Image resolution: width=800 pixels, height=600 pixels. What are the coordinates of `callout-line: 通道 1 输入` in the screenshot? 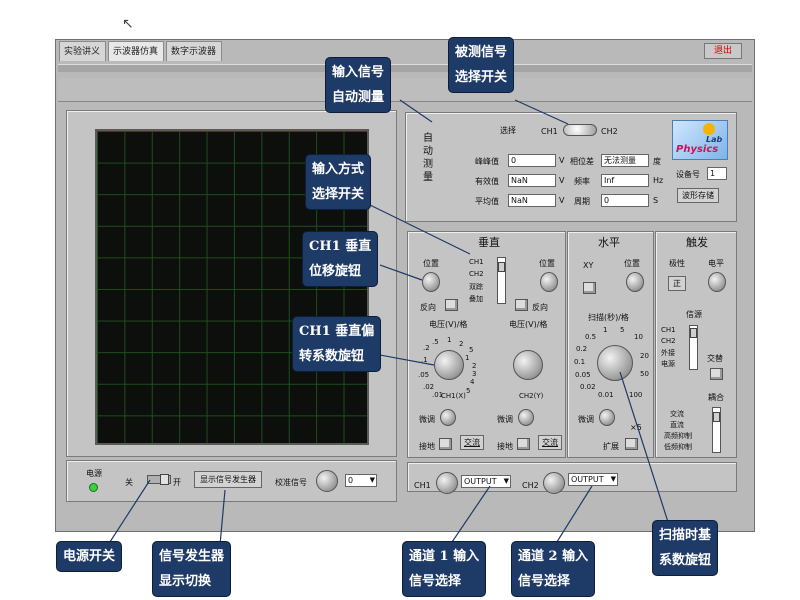 It's located at (444, 556).